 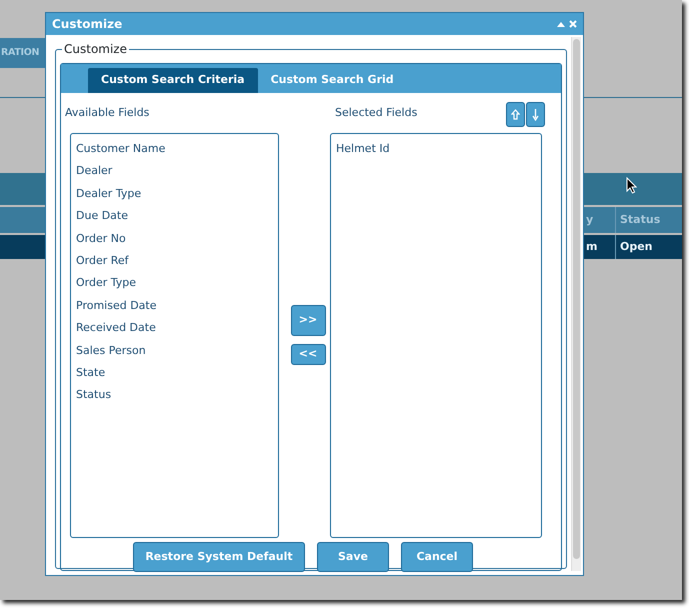 I want to click on move-up-button, so click(x=515, y=114).